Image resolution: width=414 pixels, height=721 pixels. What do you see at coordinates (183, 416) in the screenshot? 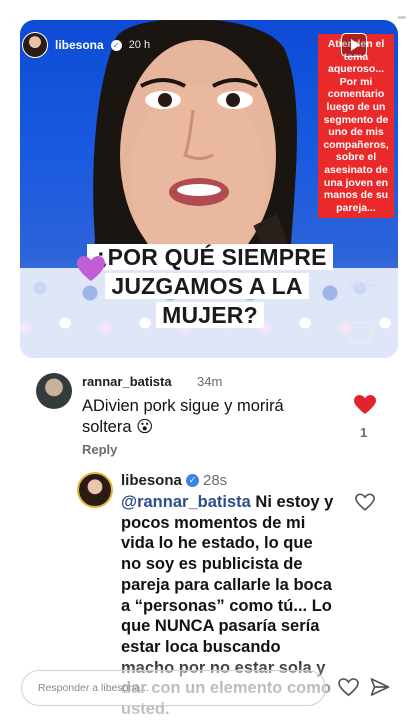
I see `comment-text: ADivien pork sigue y morirá soltera 😮` at bounding box center [183, 416].